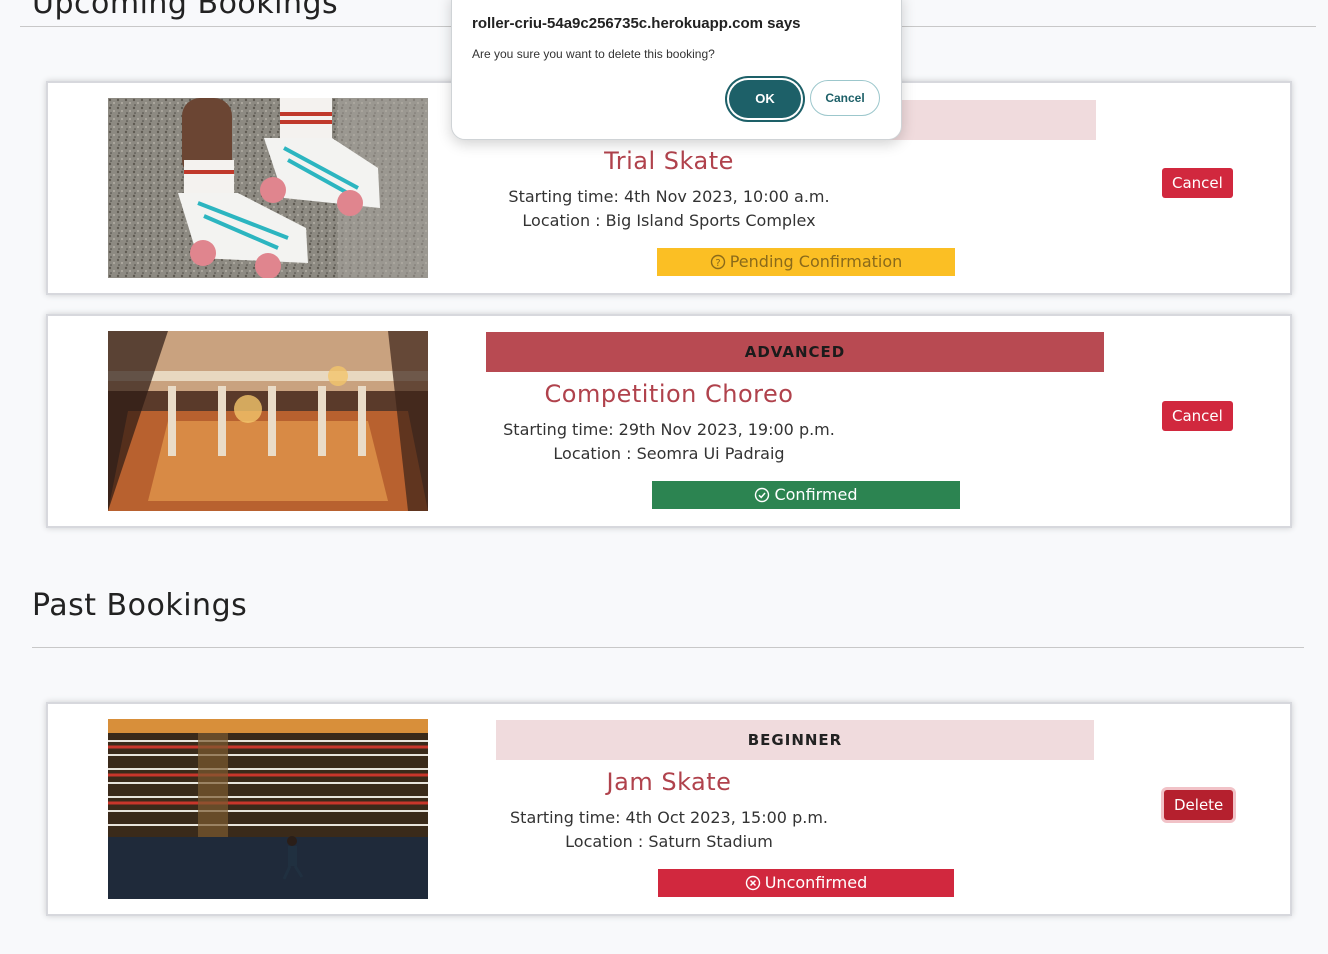  Describe the element at coordinates (669, 429) in the screenshot. I see `starting-time: Starting time: 29th Nov 2023, 19:00 p.m.` at that location.